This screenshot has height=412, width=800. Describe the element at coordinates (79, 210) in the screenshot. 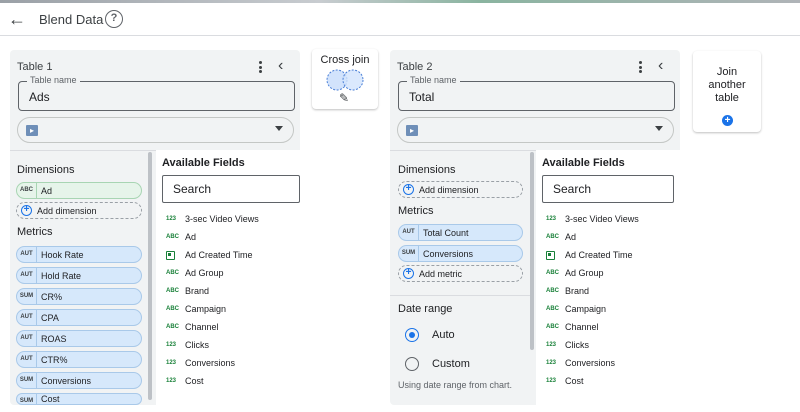

I see `table1-add-dimension-button: + Add dimension` at that location.